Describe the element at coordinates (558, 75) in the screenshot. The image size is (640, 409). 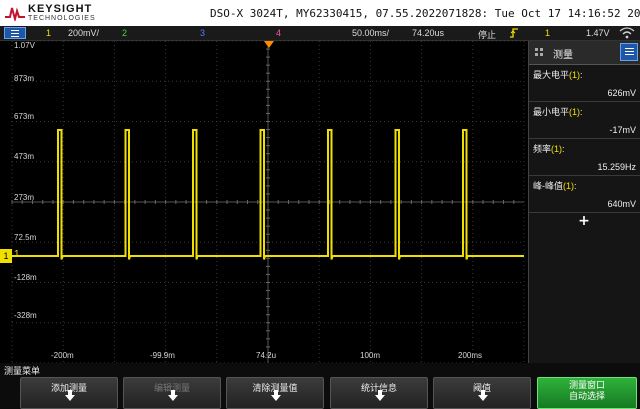
I see `measurement-label: 最大电平(1):` at that location.